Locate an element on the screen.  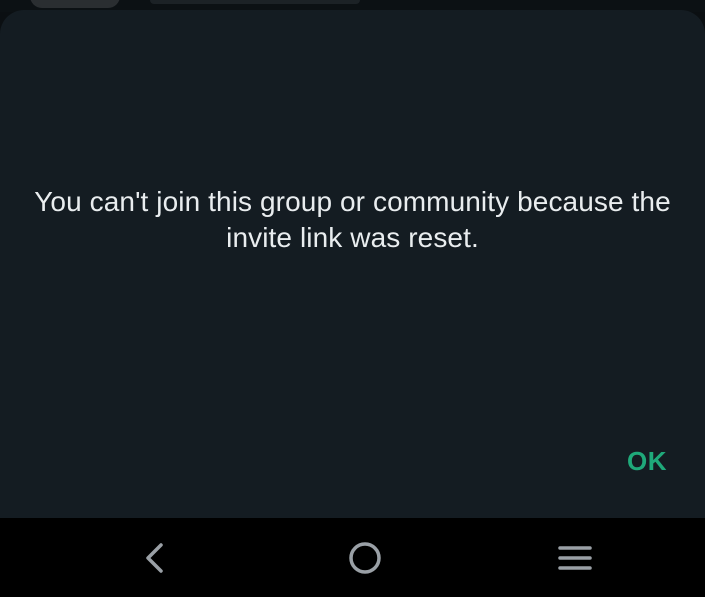
recents-icon is located at coordinates (575, 558).